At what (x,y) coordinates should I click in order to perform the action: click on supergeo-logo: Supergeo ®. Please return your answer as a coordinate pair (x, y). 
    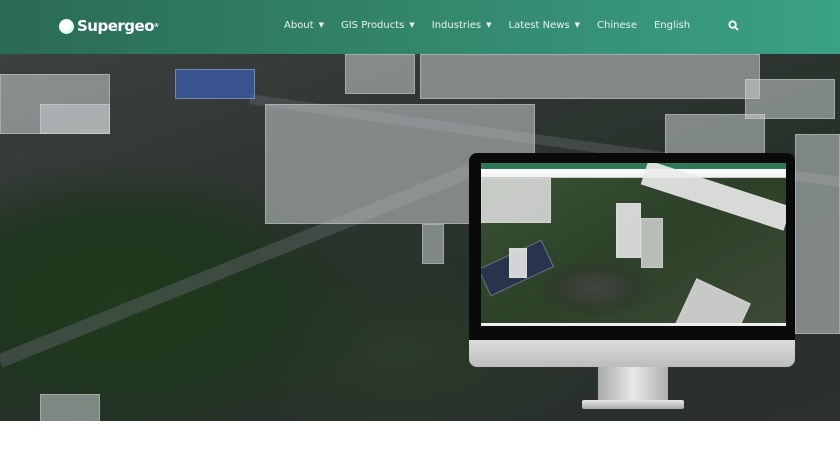
    Looking at the image, I should click on (109, 26).